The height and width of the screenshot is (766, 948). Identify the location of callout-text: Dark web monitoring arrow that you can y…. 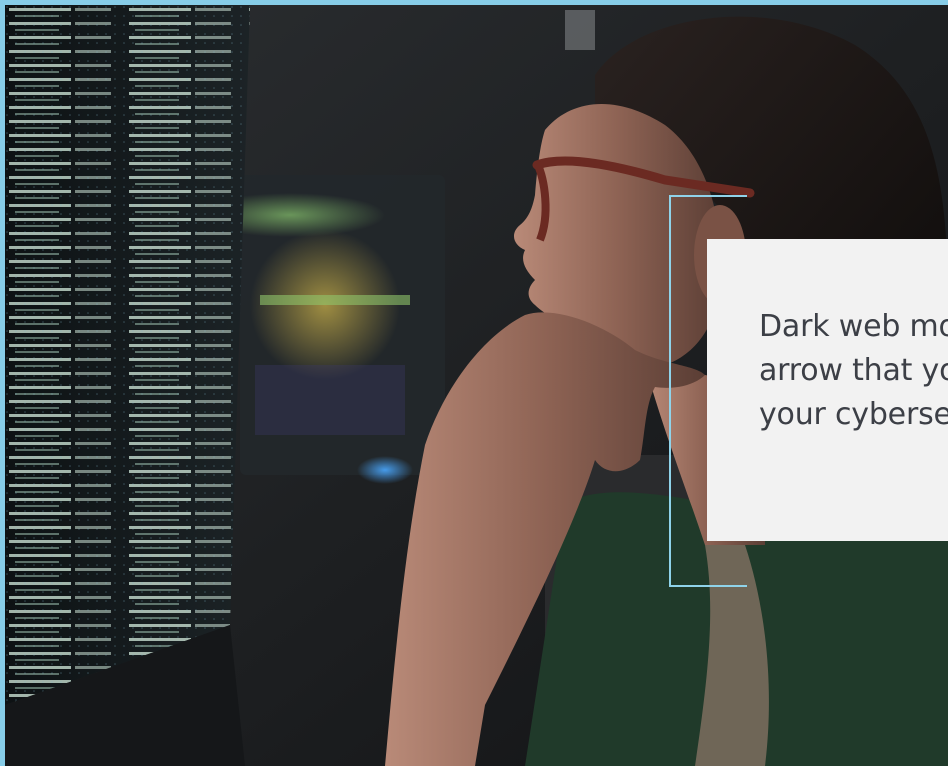
(853, 370).